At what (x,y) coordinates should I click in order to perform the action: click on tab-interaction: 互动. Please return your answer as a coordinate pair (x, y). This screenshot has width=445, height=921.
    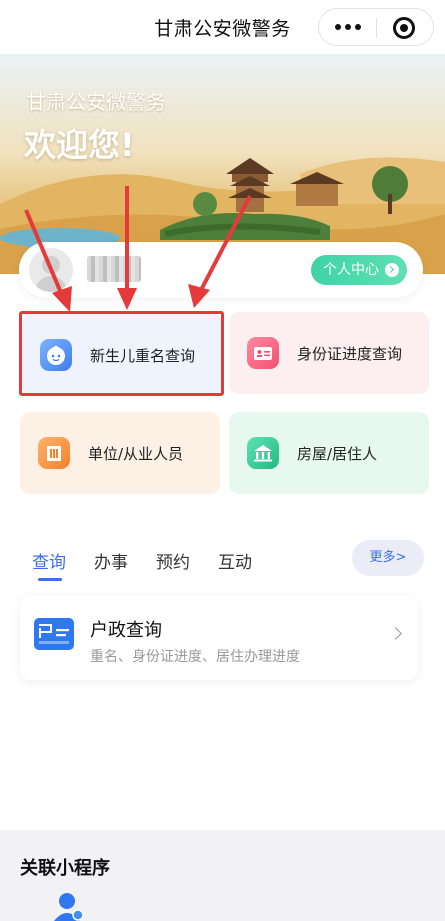
    Looking at the image, I should click on (235, 560).